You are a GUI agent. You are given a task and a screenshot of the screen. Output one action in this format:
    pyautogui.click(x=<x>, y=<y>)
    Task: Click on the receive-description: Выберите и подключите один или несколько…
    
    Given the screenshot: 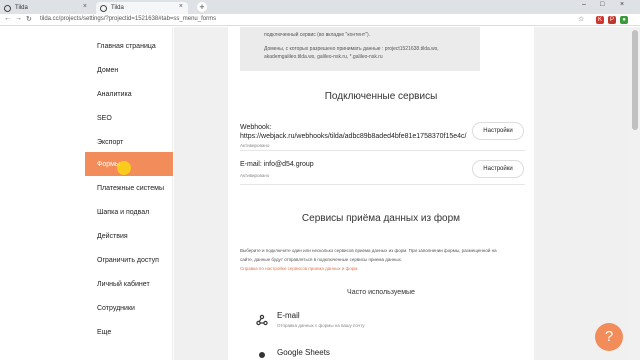 What is the action you would take?
    pyautogui.click(x=375, y=259)
    